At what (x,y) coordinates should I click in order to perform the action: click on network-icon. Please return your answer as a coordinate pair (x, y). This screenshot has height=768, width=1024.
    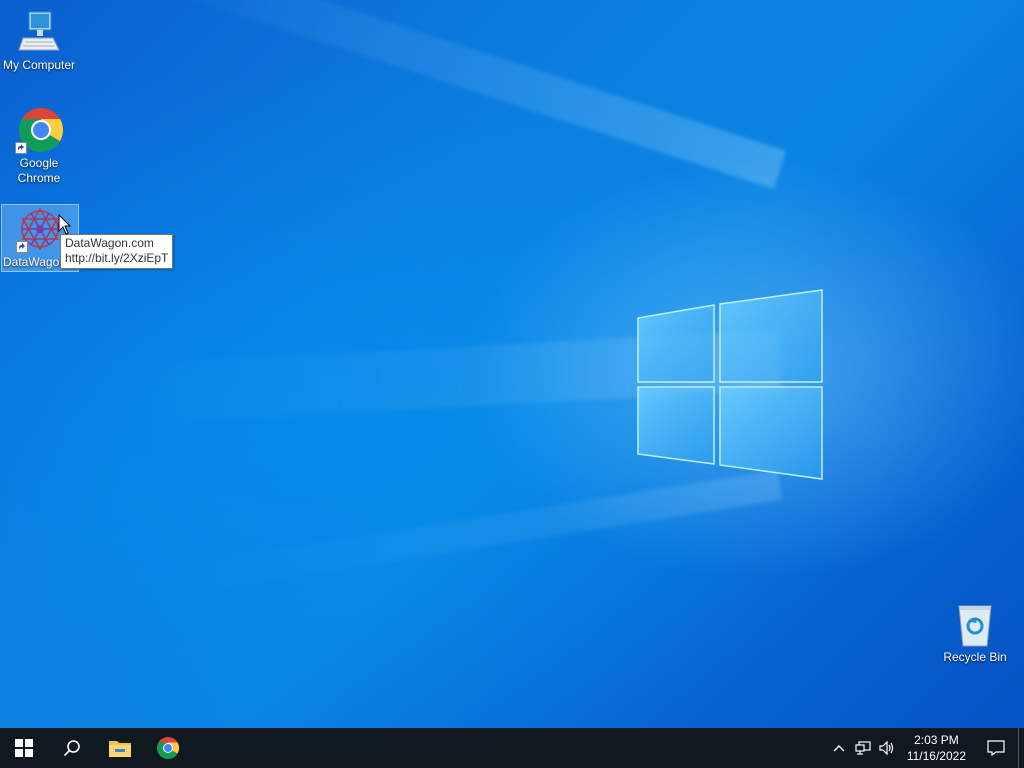
    Looking at the image, I should click on (863, 748).